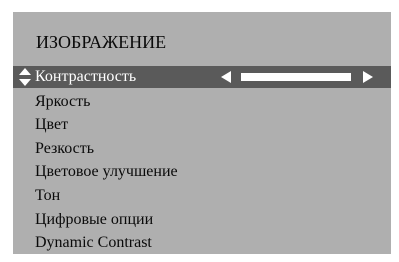  What do you see at coordinates (202, 196) in the screenshot?
I see `menu-item-tint: Тон` at bounding box center [202, 196].